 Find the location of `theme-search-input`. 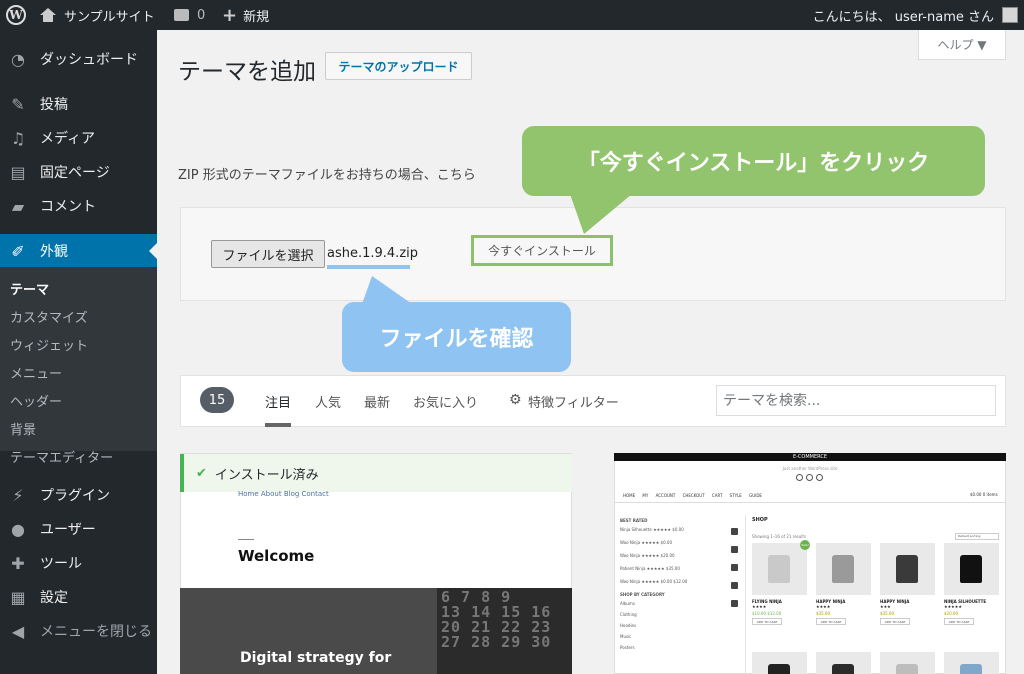

theme-search-input is located at coordinates (856, 400).